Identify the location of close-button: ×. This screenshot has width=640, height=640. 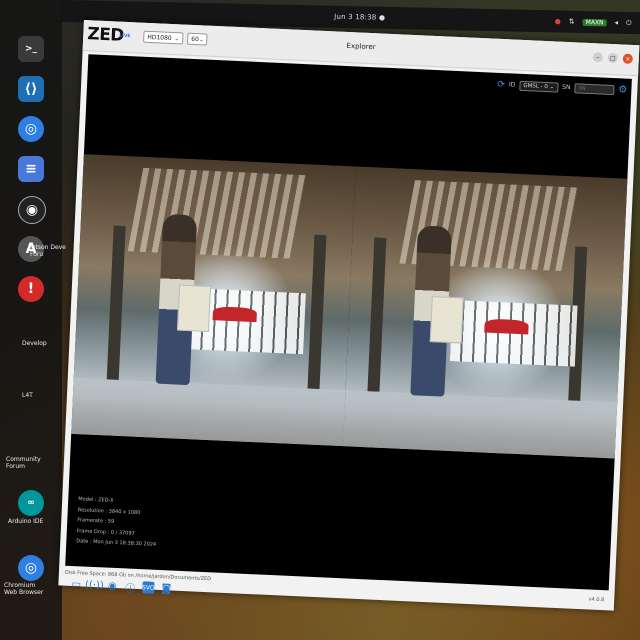
(628, 58).